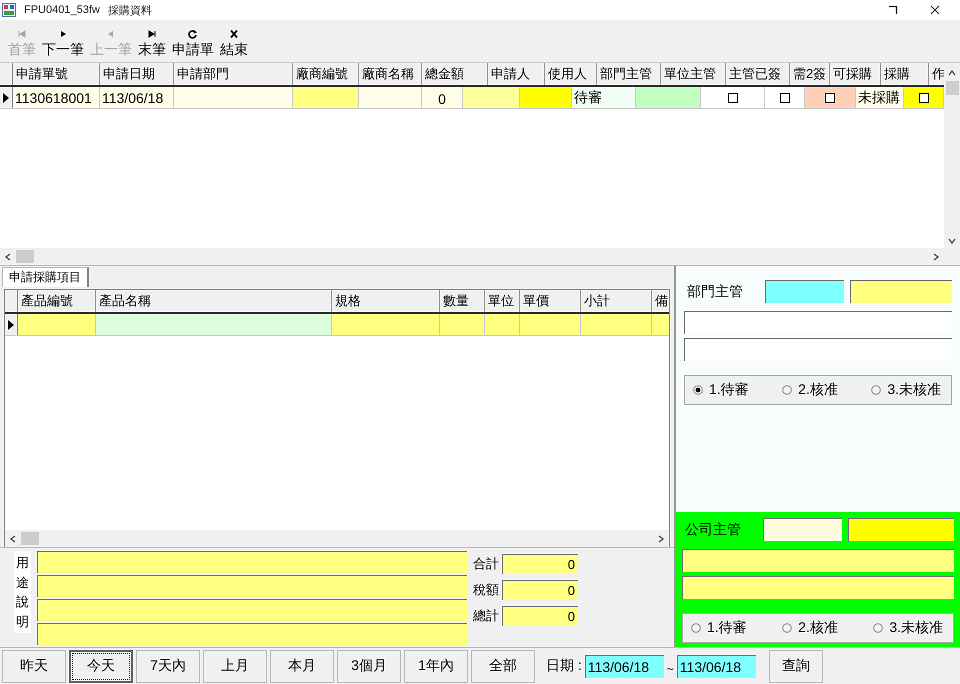  I want to click on table-cell: 113/06/18, so click(137, 97).